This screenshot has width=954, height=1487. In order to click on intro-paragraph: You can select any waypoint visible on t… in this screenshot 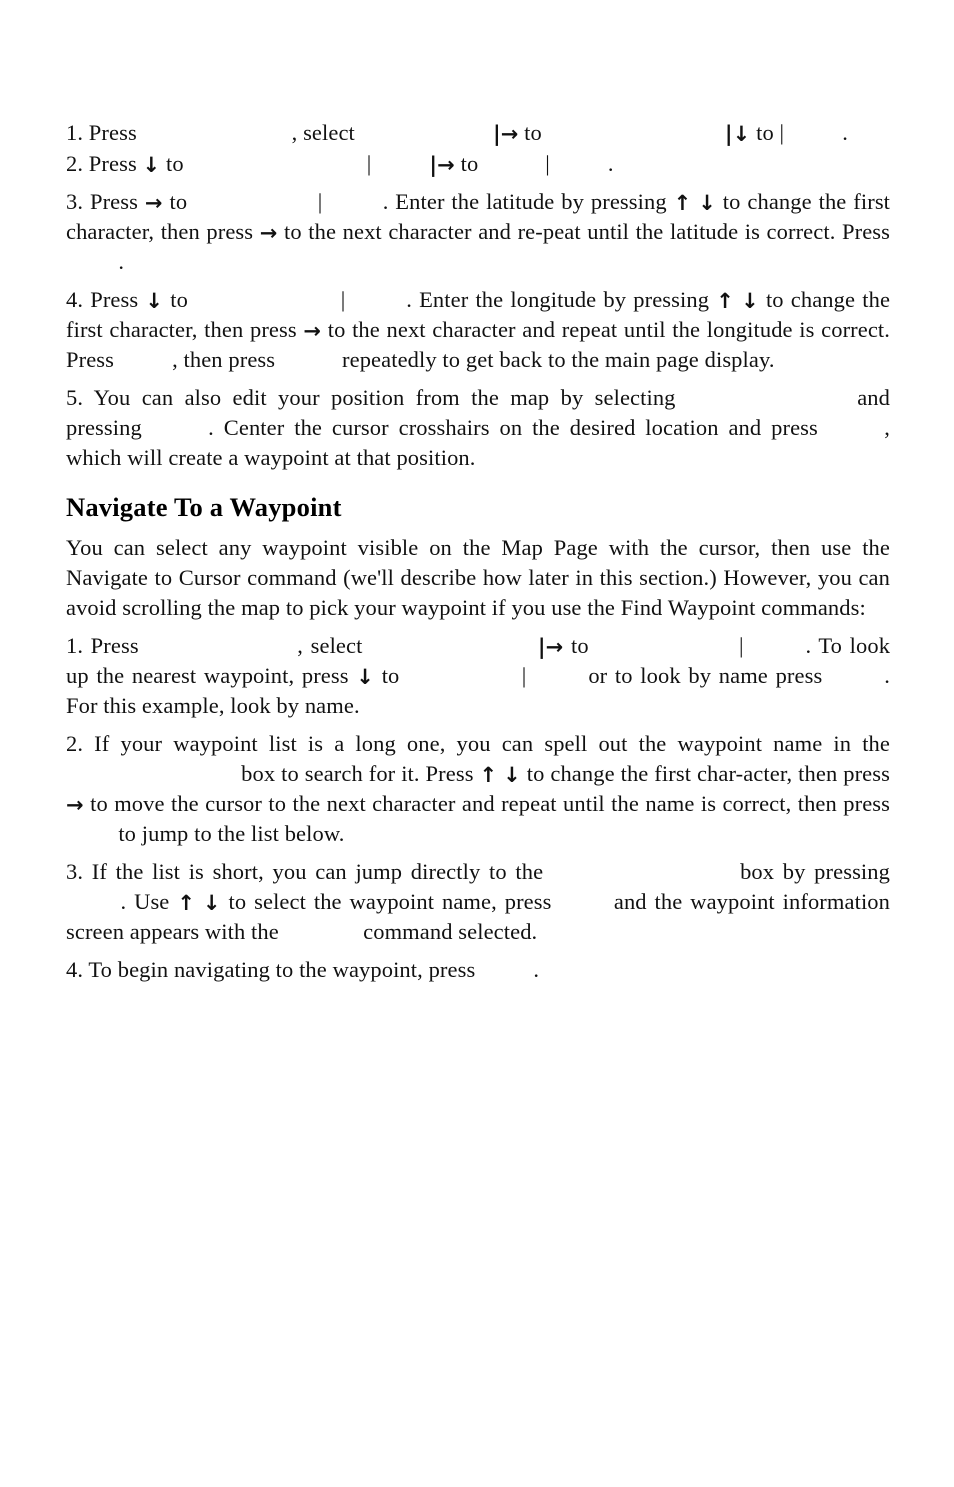, I will do `click(478, 577)`.